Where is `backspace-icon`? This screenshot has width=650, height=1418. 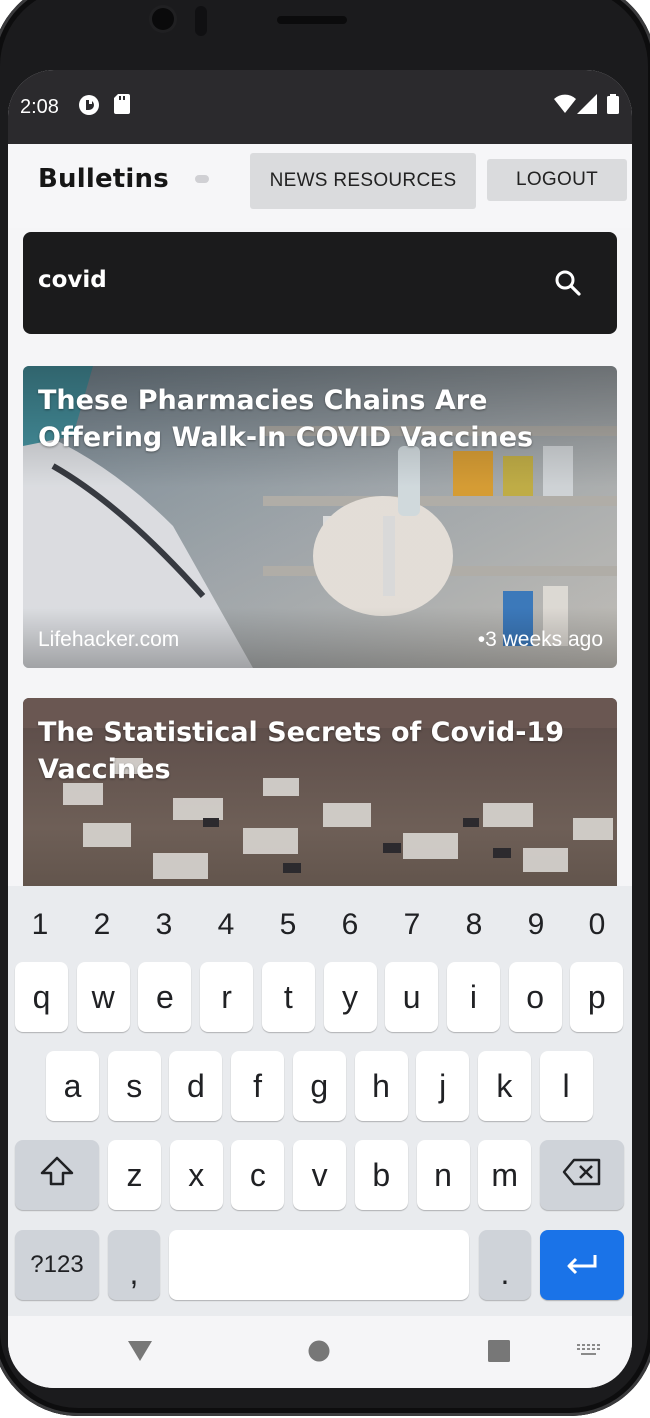 backspace-icon is located at coordinates (582, 1175).